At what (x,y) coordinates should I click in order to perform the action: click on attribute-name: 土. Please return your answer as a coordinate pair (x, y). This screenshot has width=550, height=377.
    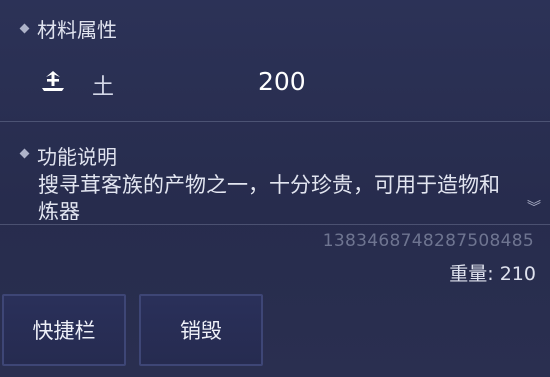
    Looking at the image, I should click on (103, 87).